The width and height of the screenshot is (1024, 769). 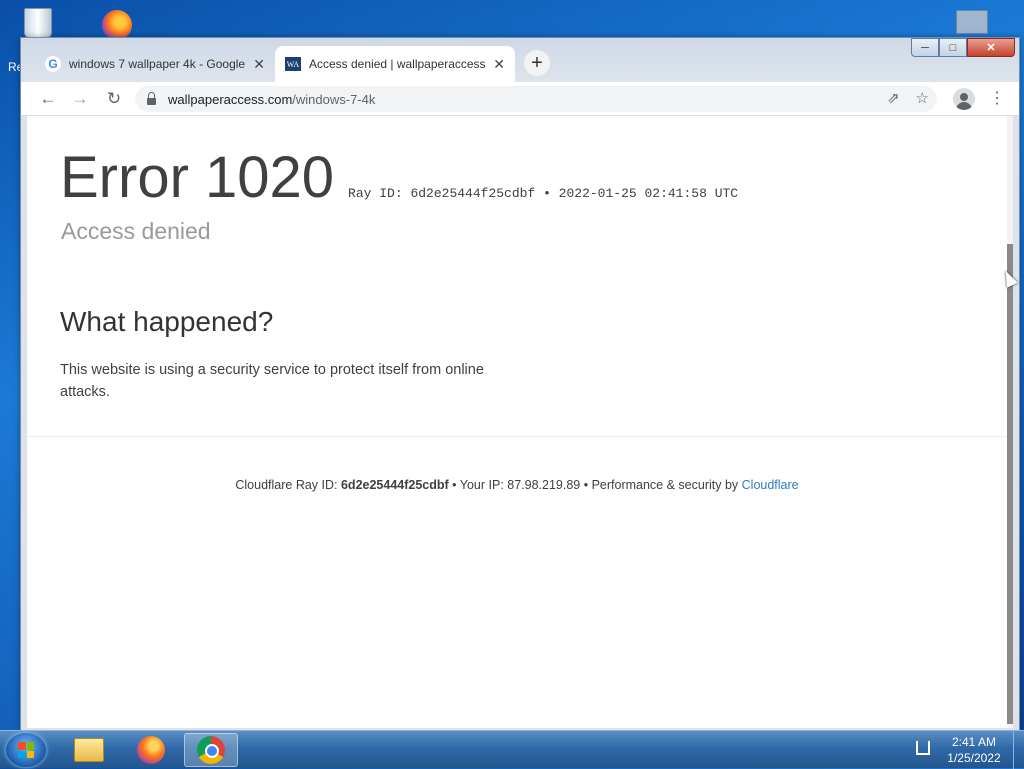 I want to click on show-desktop-button, so click(x=1018, y=750).